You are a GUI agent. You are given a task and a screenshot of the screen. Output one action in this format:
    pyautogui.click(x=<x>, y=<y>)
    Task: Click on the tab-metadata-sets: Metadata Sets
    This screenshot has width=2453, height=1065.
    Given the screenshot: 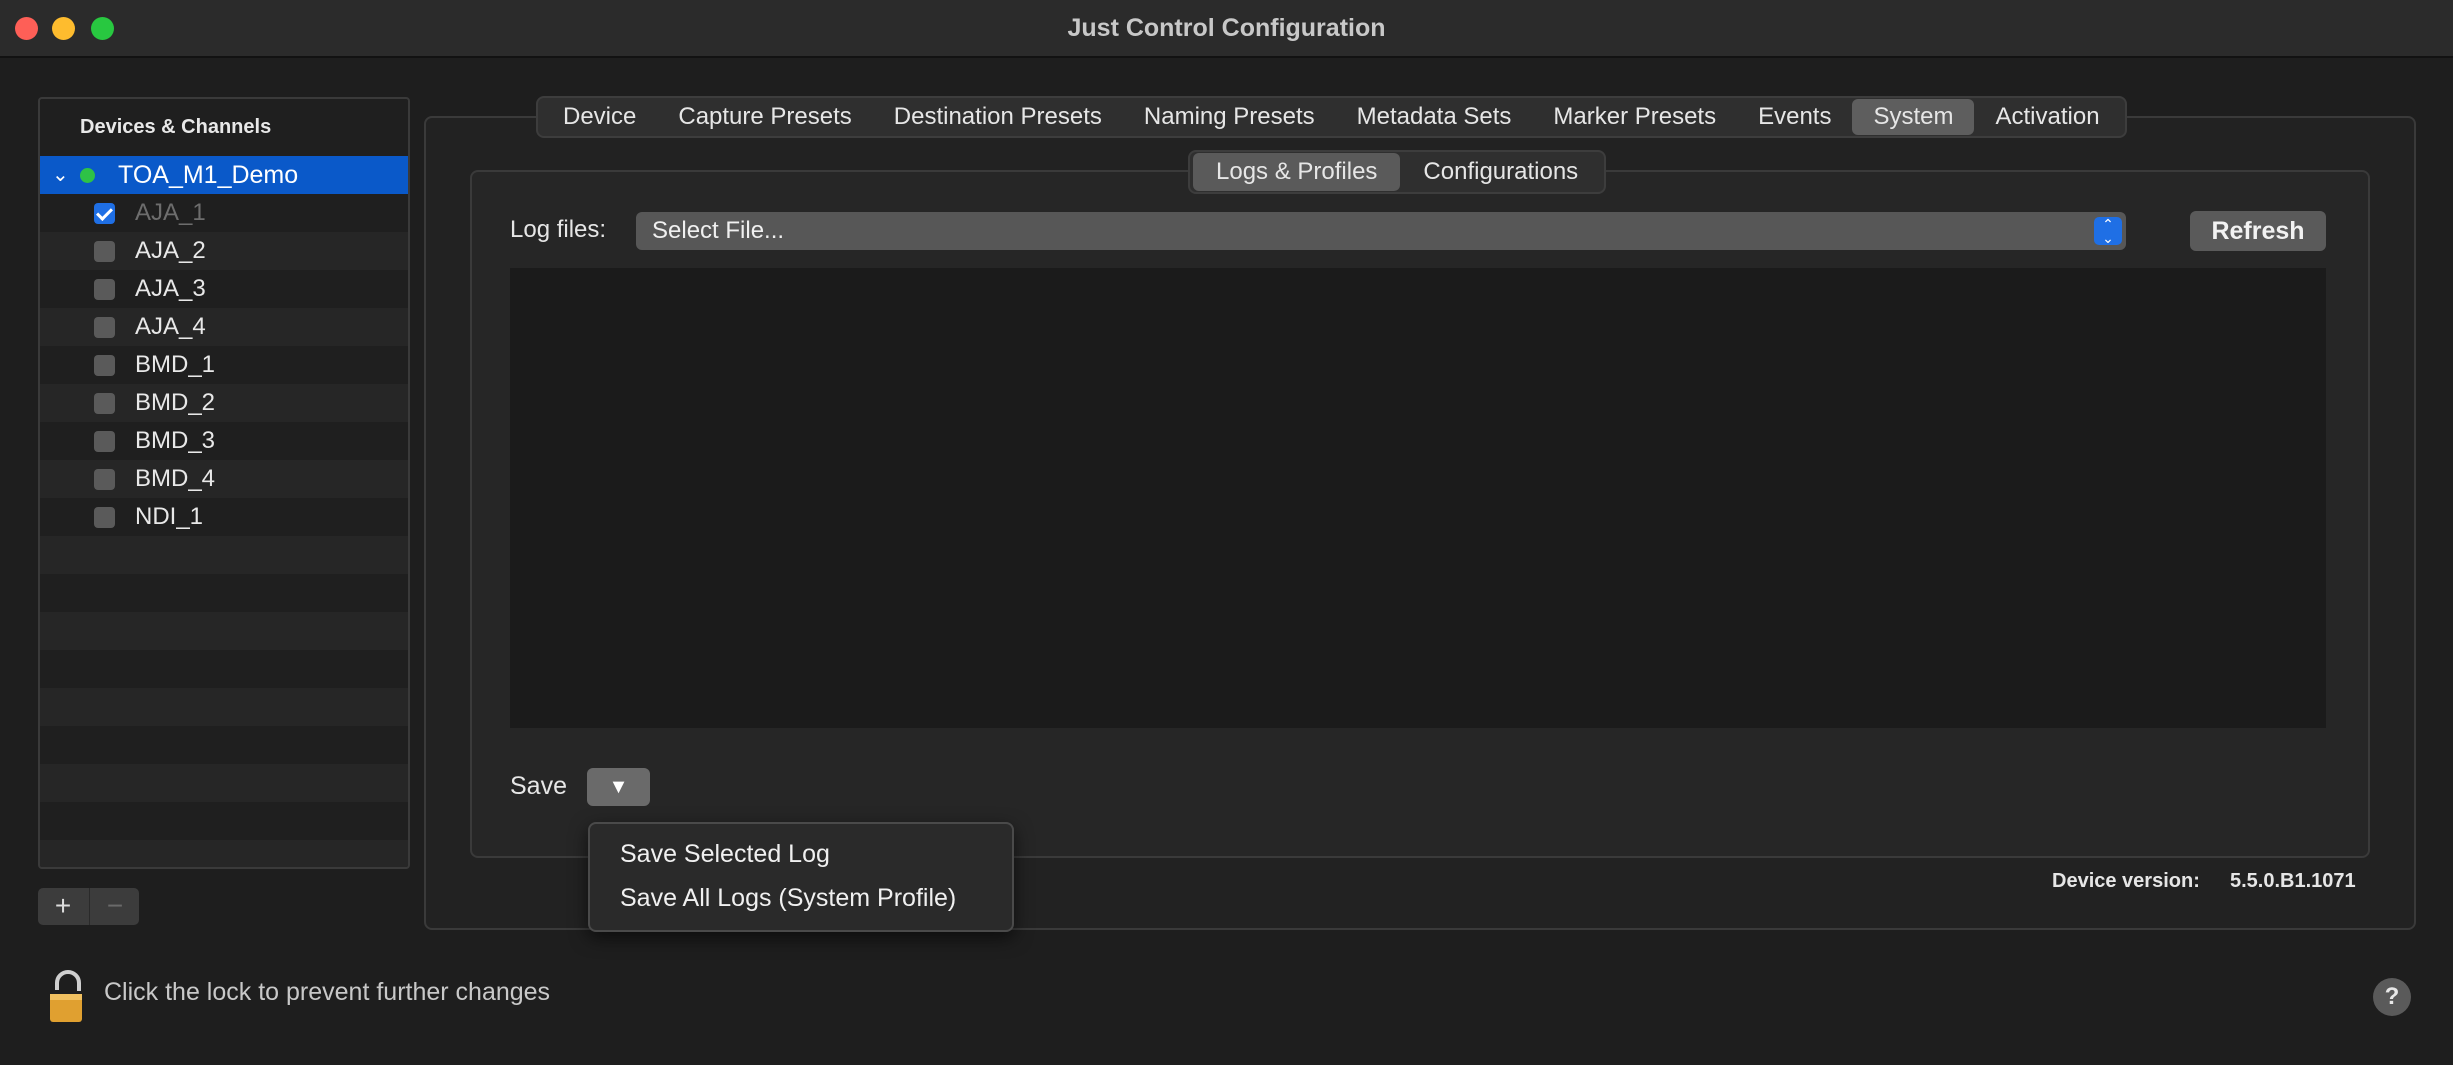 What is the action you would take?
    pyautogui.click(x=1434, y=117)
    